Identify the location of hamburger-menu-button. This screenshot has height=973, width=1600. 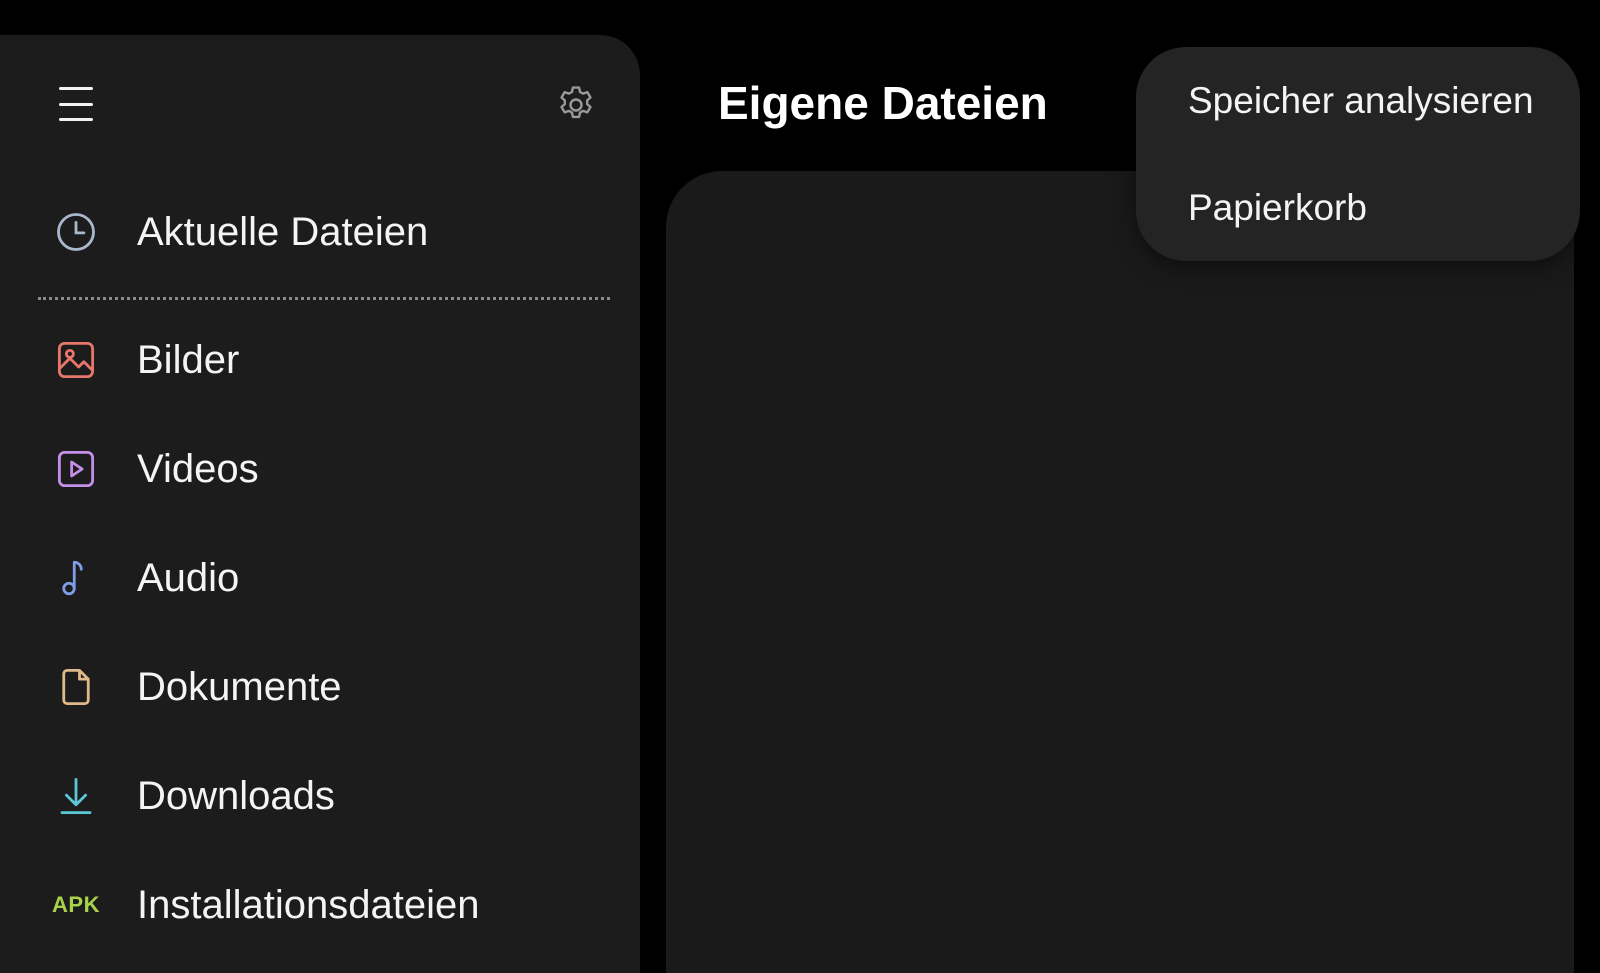
(76, 104).